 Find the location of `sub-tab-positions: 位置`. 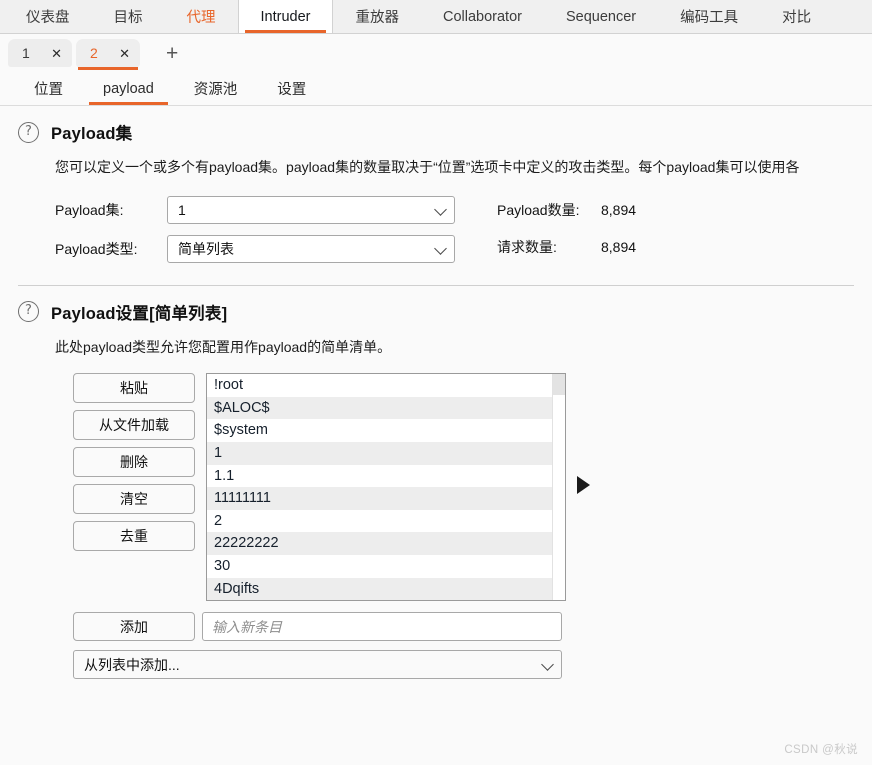

sub-tab-positions: 位置 is located at coordinates (48, 88).